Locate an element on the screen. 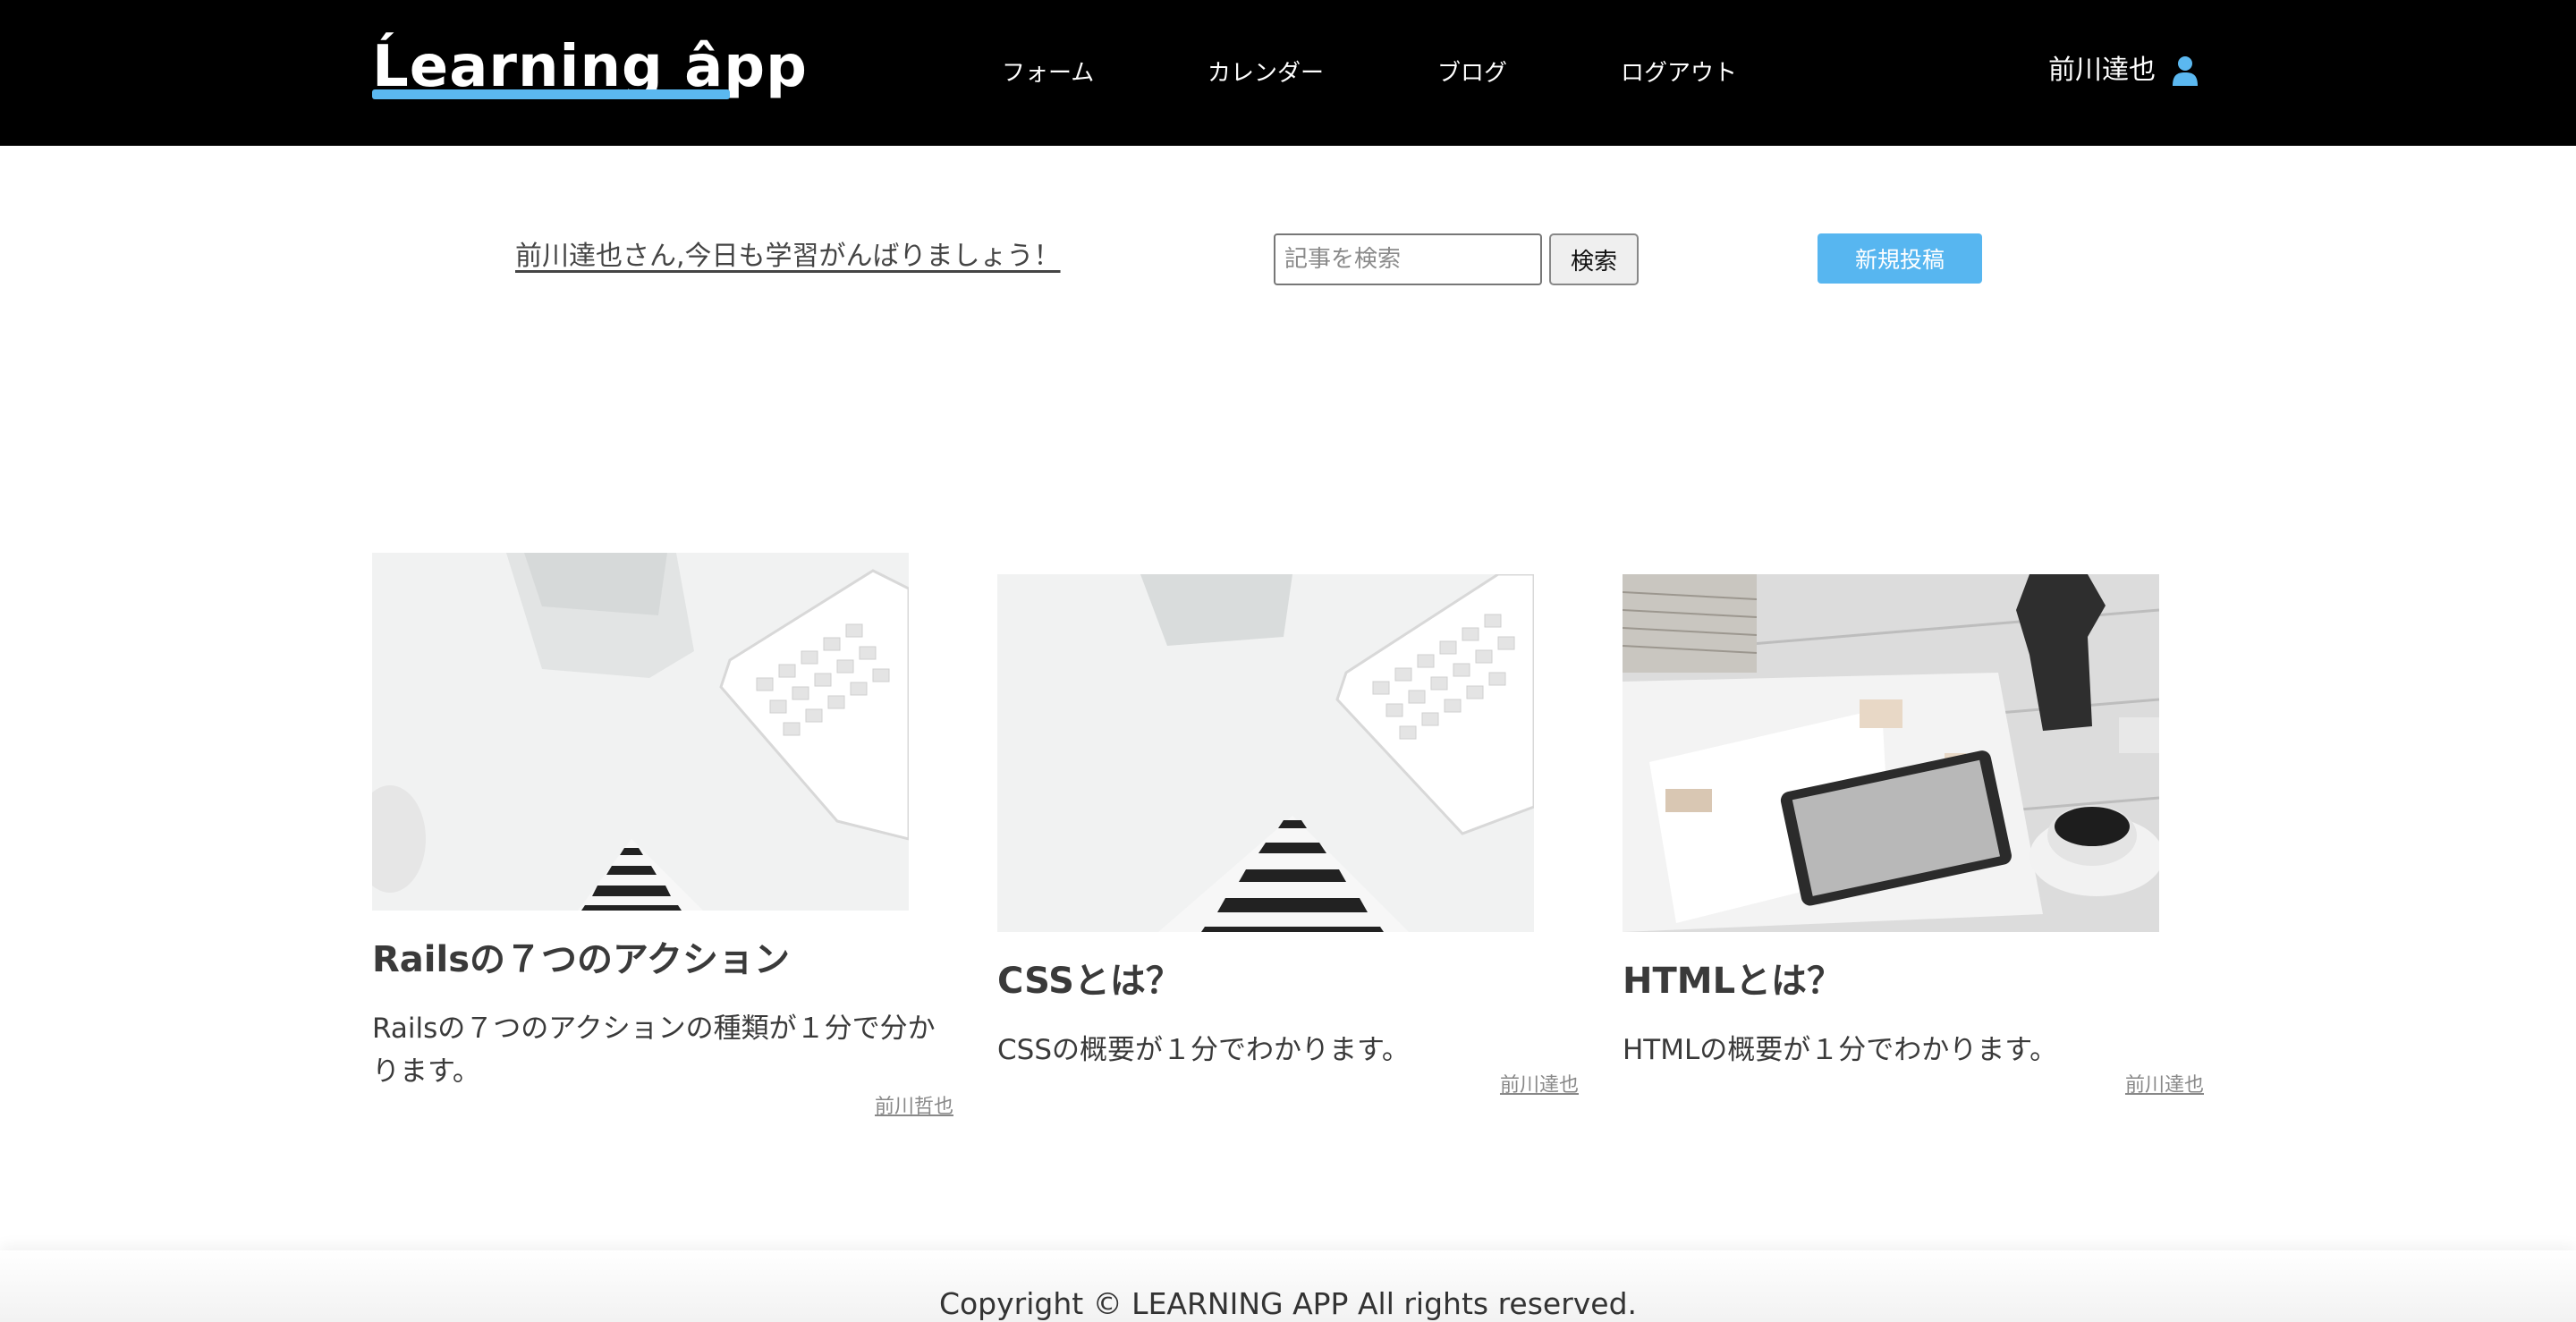  nav-link-blog: ブログ is located at coordinates (1472, 73).